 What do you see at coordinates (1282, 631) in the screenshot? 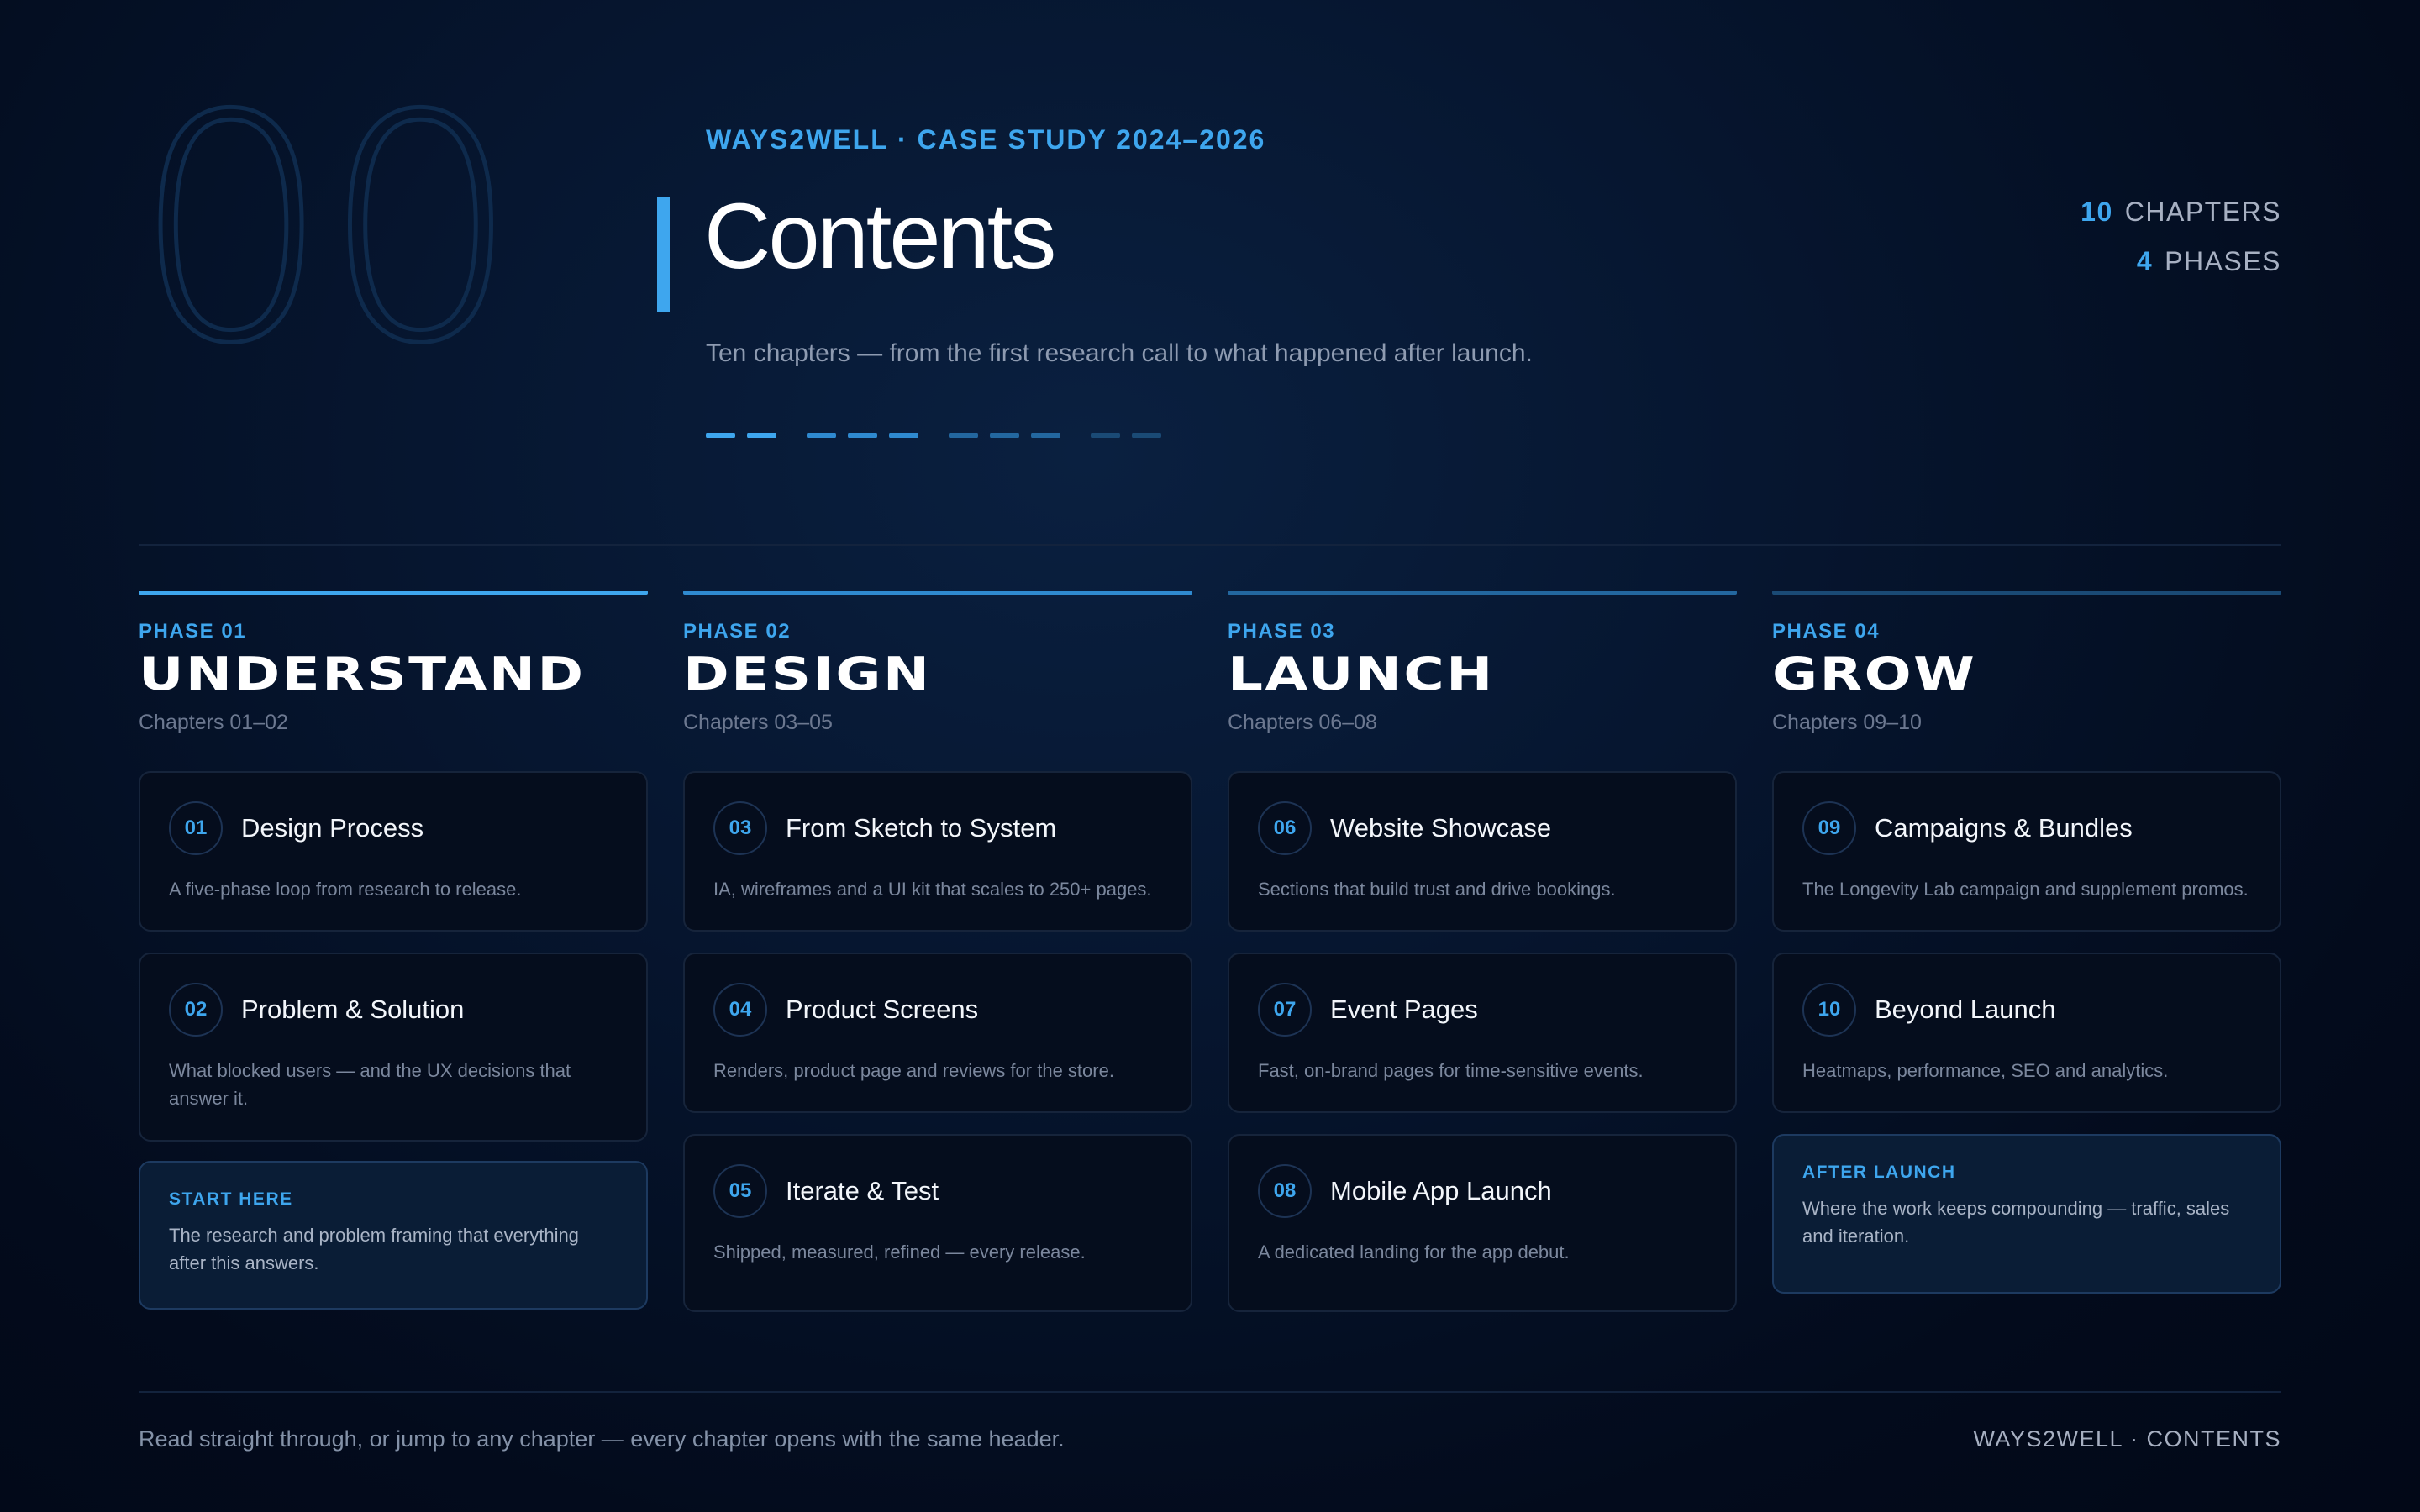
I see `phase-label: PHASE 03` at bounding box center [1282, 631].